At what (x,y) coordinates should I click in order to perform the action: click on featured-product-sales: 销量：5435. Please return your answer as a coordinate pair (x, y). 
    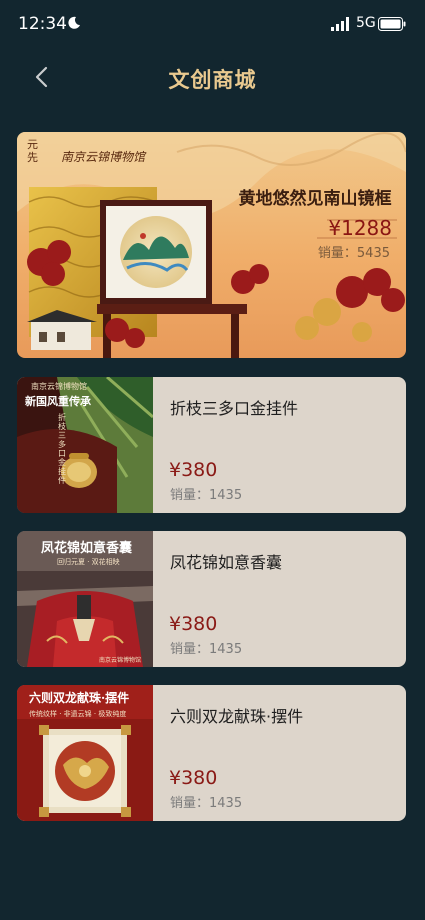
    Looking at the image, I should click on (353, 253).